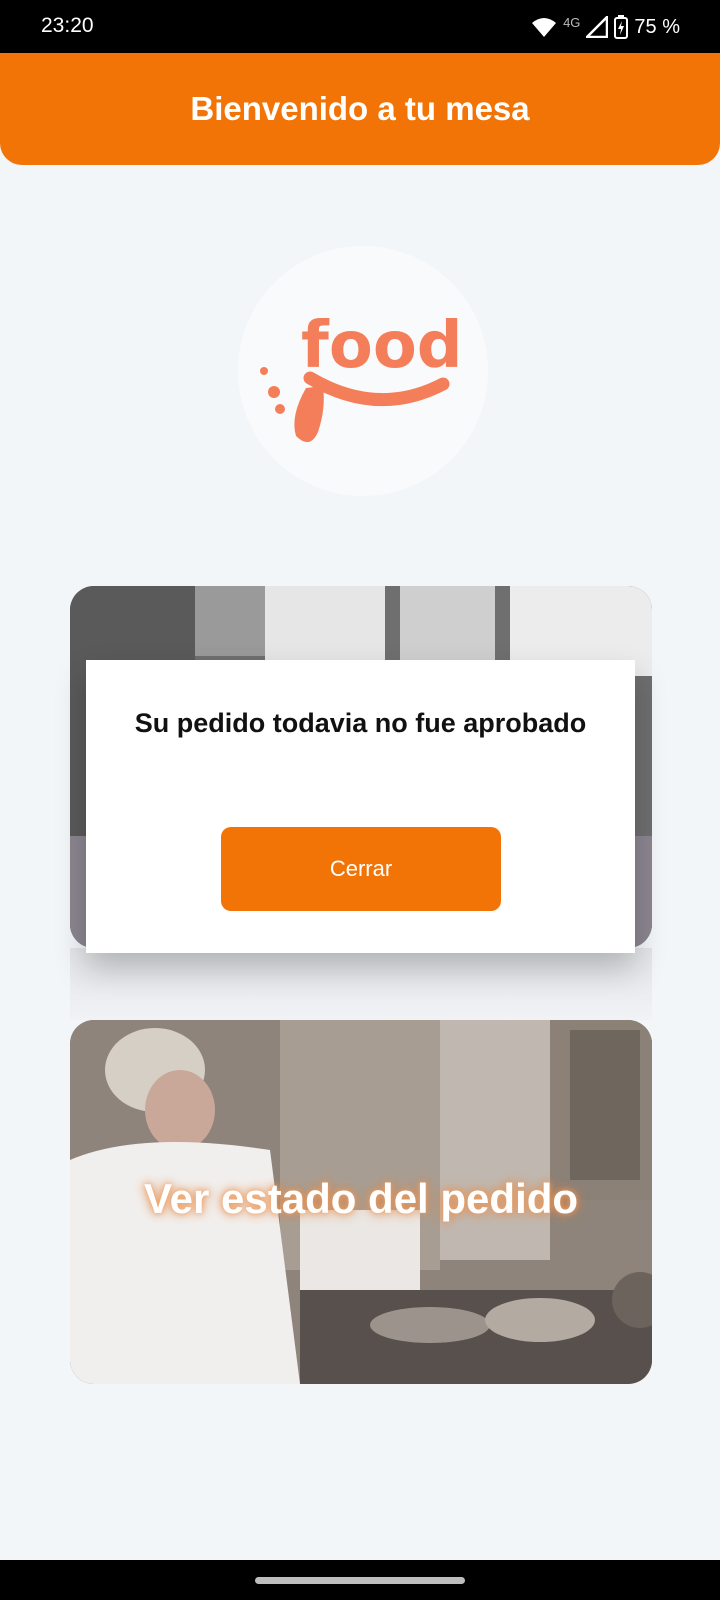 The image size is (720, 1600). What do you see at coordinates (361, 869) in the screenshot?
I see `close-button: Cerrar` at bounding box center [361, 869].